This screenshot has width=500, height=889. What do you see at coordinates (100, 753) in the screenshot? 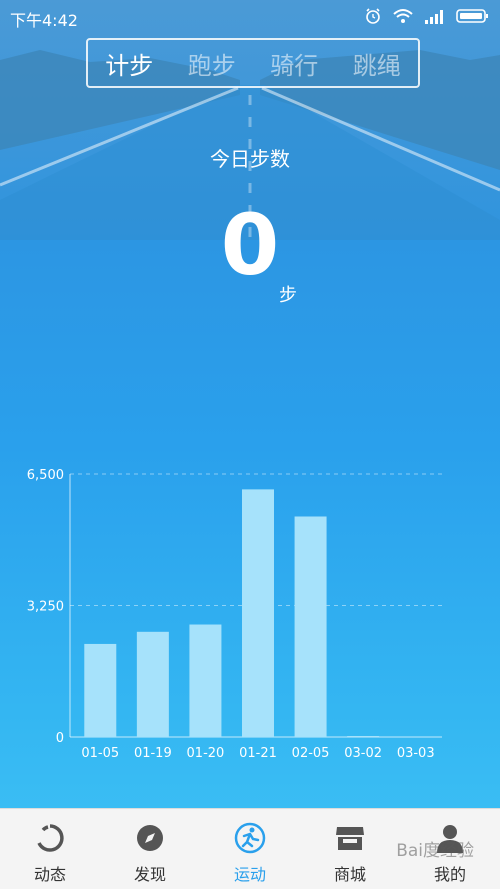
I see `x-tick-label: 01-05` at bounding box center [100, 753].